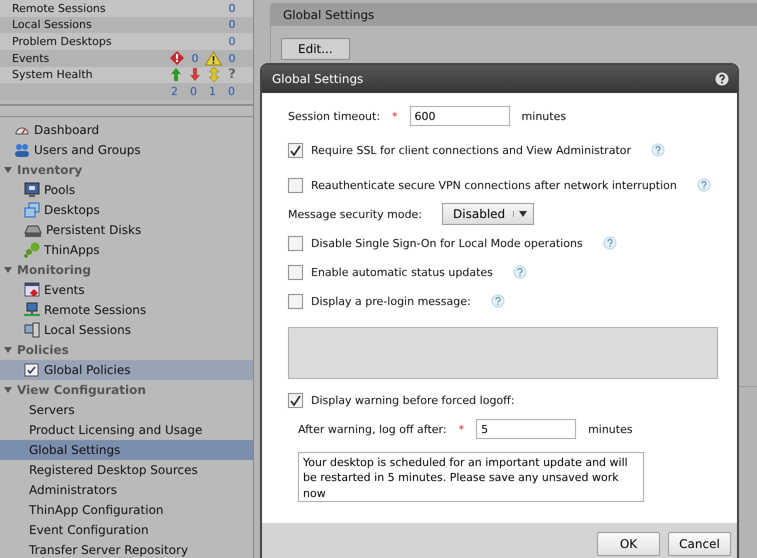 This screenshot has width=757, height=558. Describe the element at coordinates (494, 185) in the screenshot. I see `checkbox-label: Reauthenticate secure VPN connections after network interruption` at that location.